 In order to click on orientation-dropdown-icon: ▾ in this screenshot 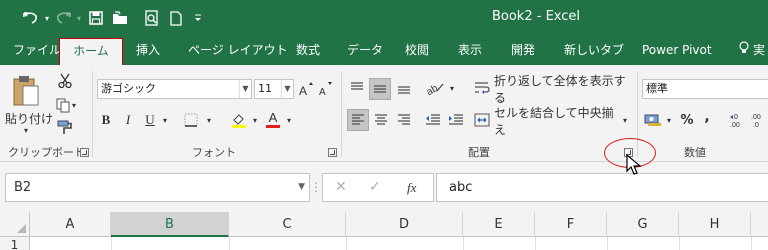, I will do `click(452, 88)`.